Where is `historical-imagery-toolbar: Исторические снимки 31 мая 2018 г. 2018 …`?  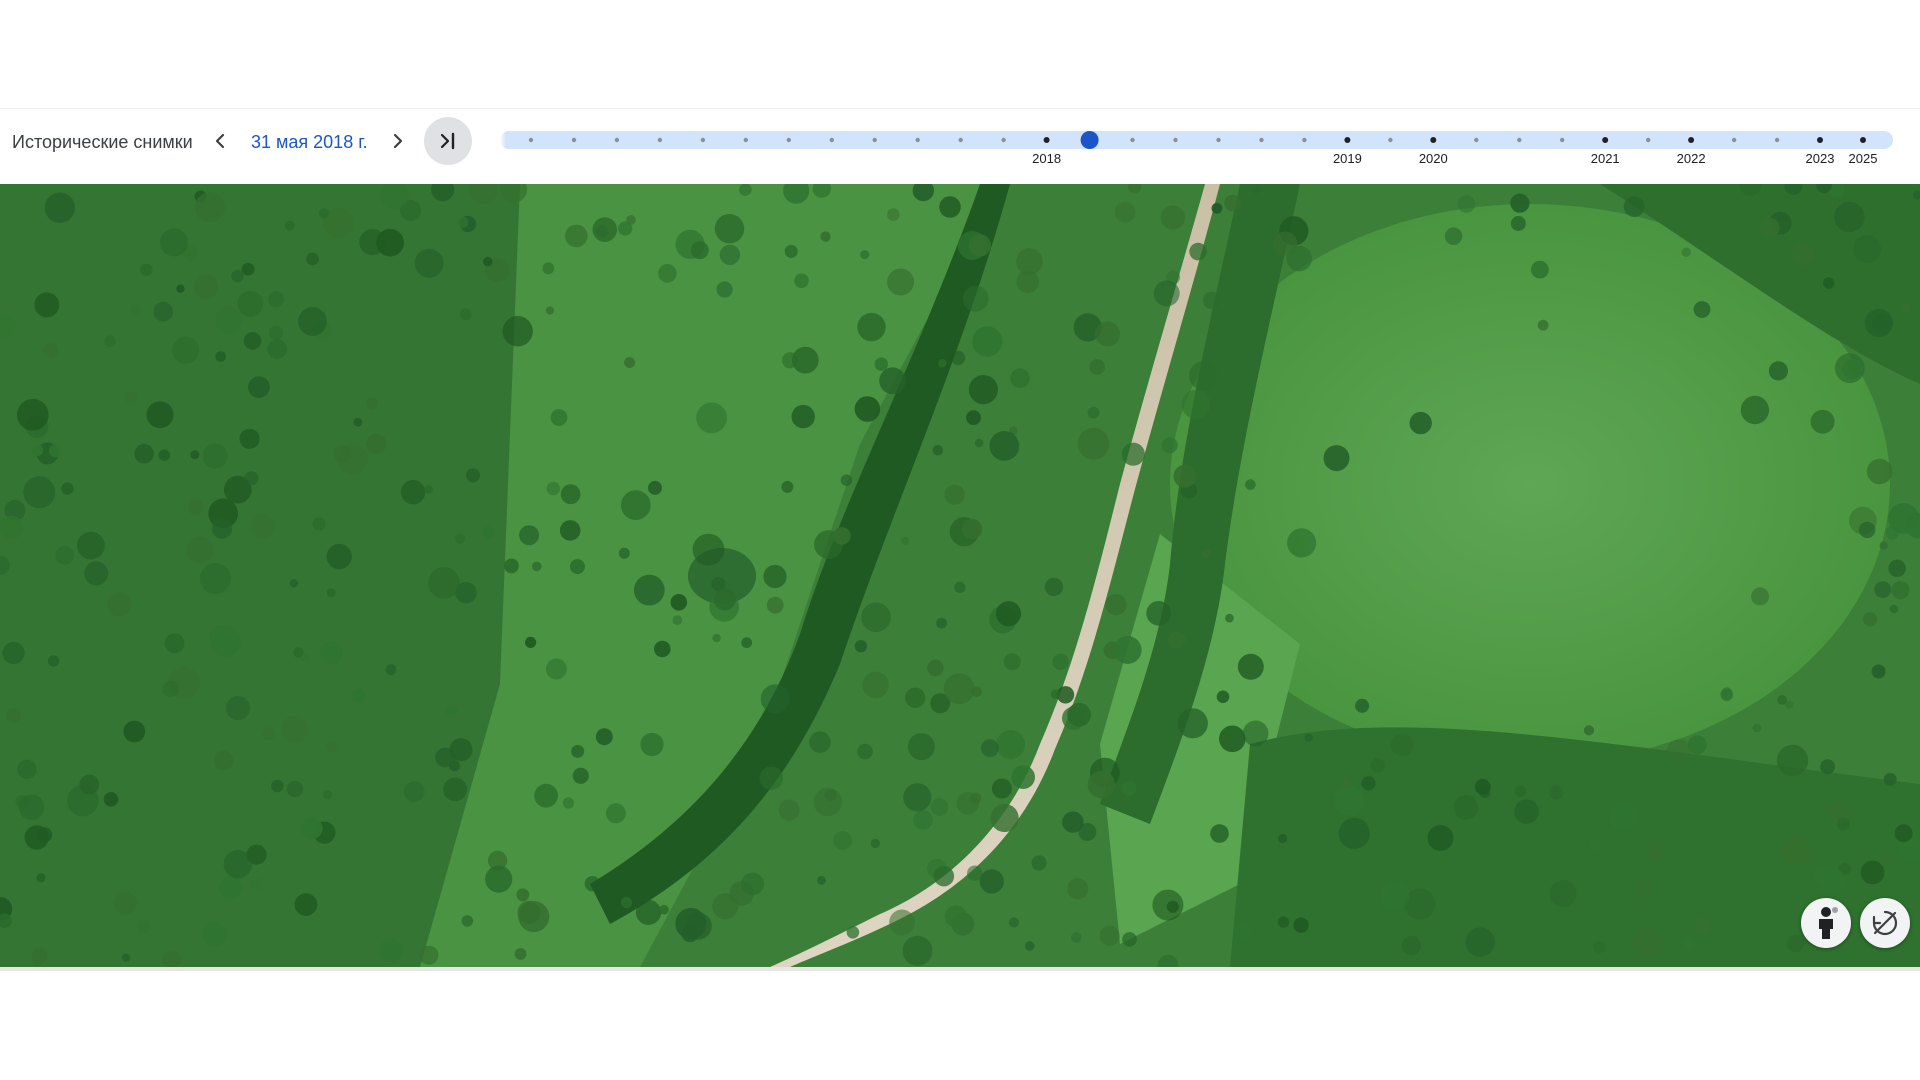 historical-imagery-toolbar: Исторические снимки 31 мая 2018 г. 2018 … is located at coordinates (960, 146).